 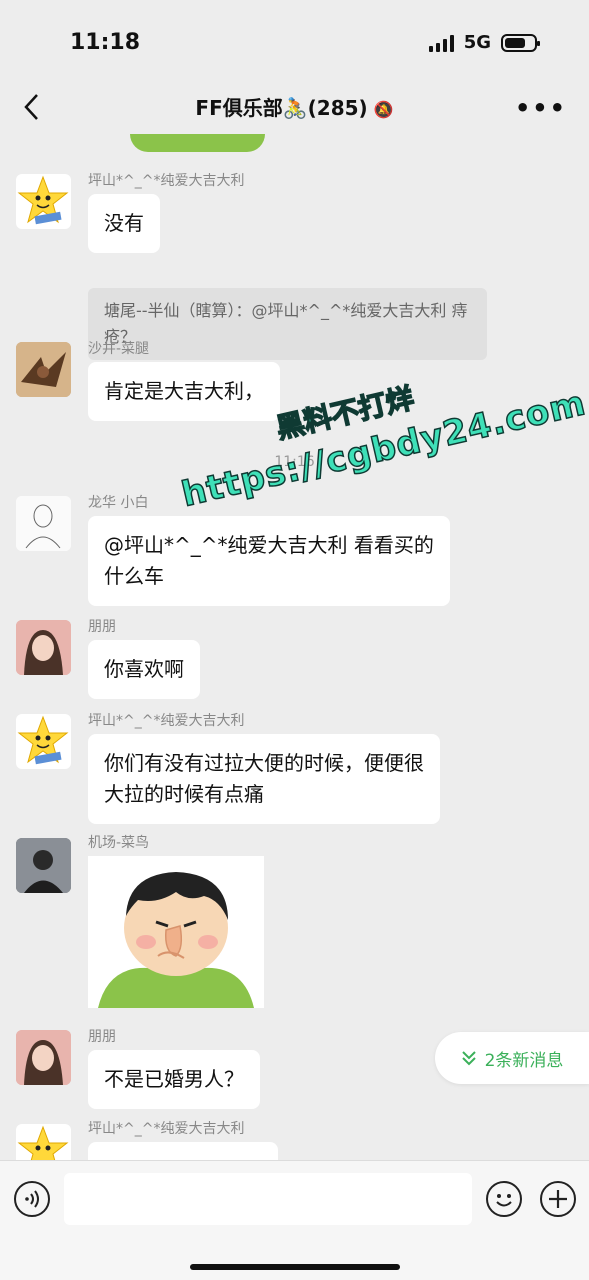 I want to click on message-bubble: 没有, so click(x=124, y=223).